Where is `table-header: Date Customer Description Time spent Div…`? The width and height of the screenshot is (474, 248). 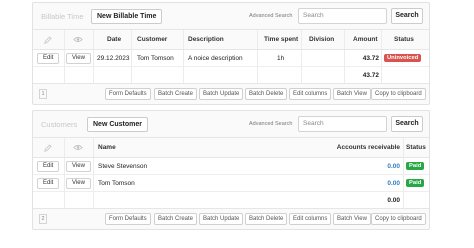
table-header: Date Customer Description Time spent Div… is located at coordinates (231, 40).